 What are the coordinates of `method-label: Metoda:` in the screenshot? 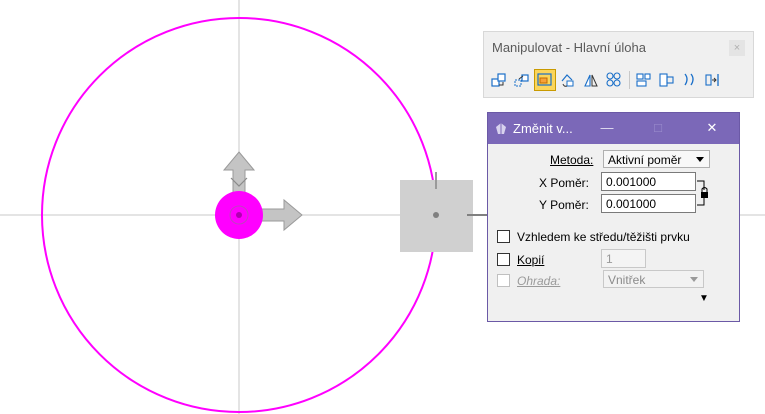 It's located at (572, 160).